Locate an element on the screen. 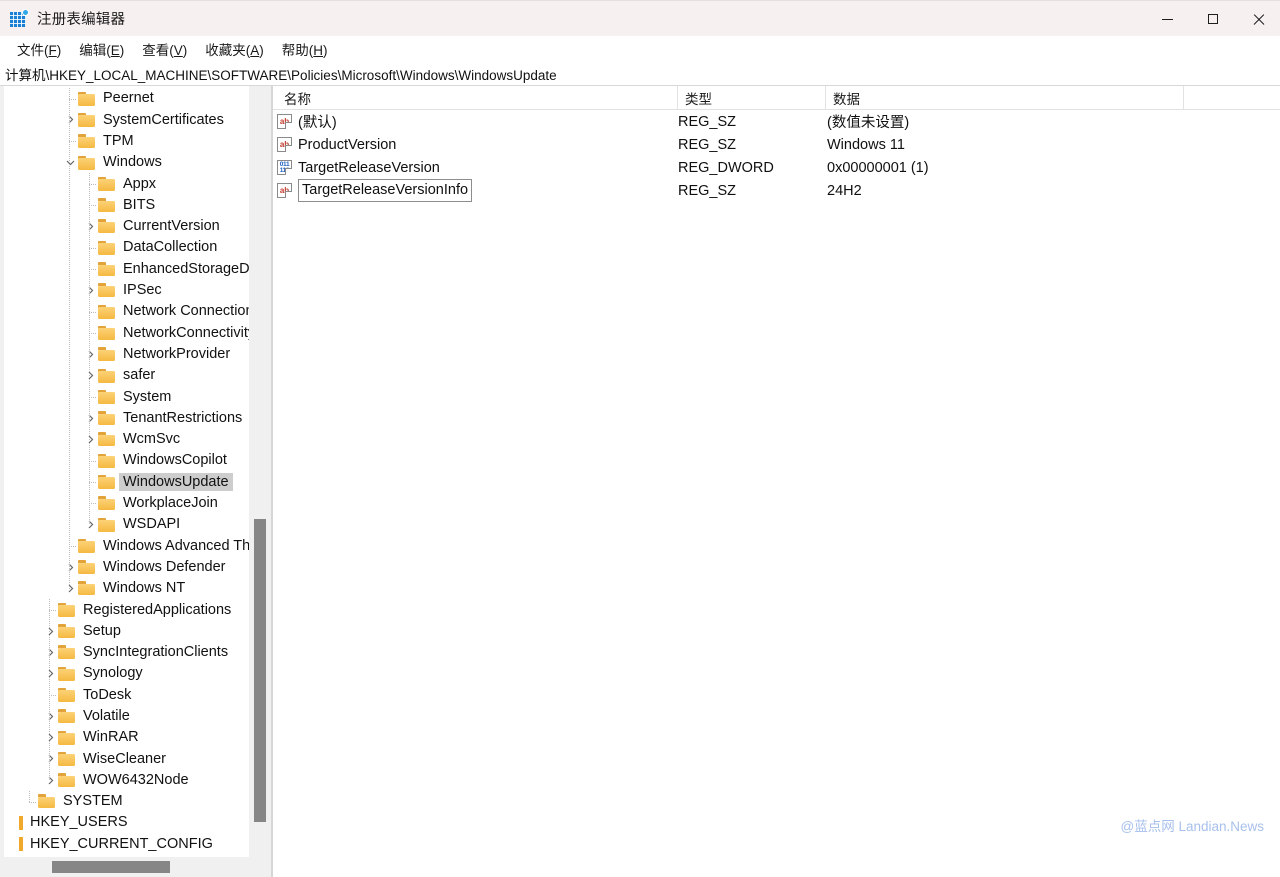 Image resolution: width=1280 pixels, height=877 pixels. tree-item: System is located at coordinates (126, 396).